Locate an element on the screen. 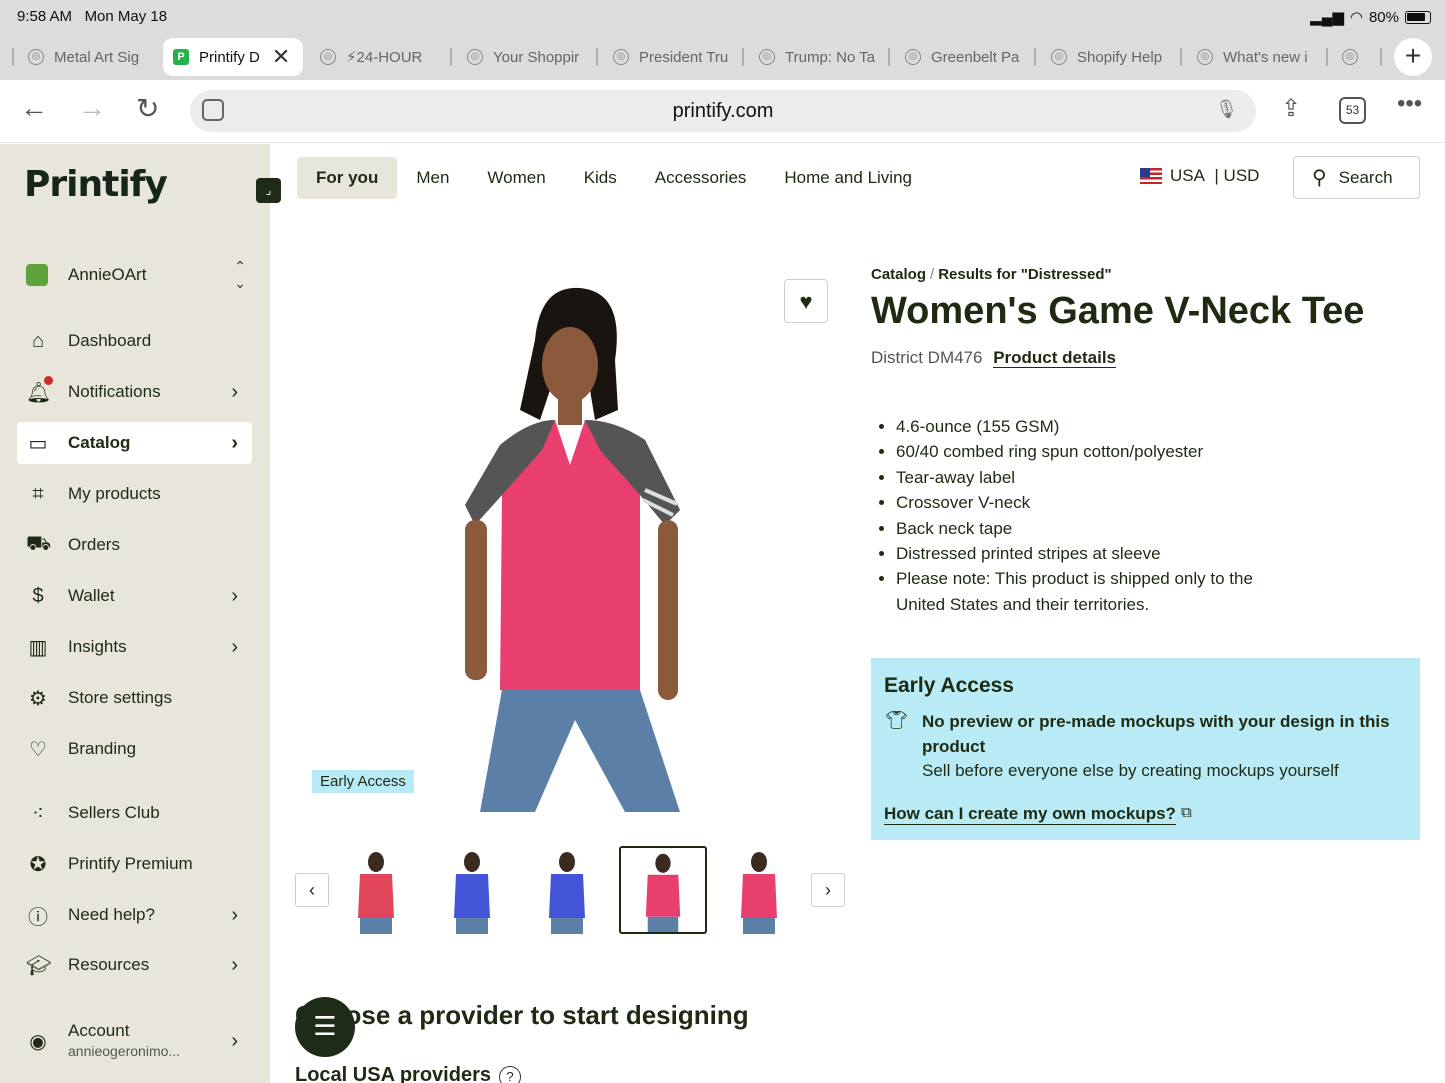 This screenshot has width=1445, height=1083. sidebar-item-premium: ✪ Printify Premium is located at coordinates (134, 864).